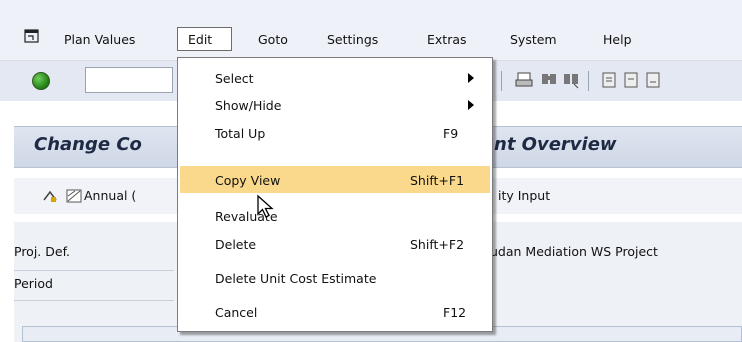  I want to click on previous-page-icon, so click(631, 80).